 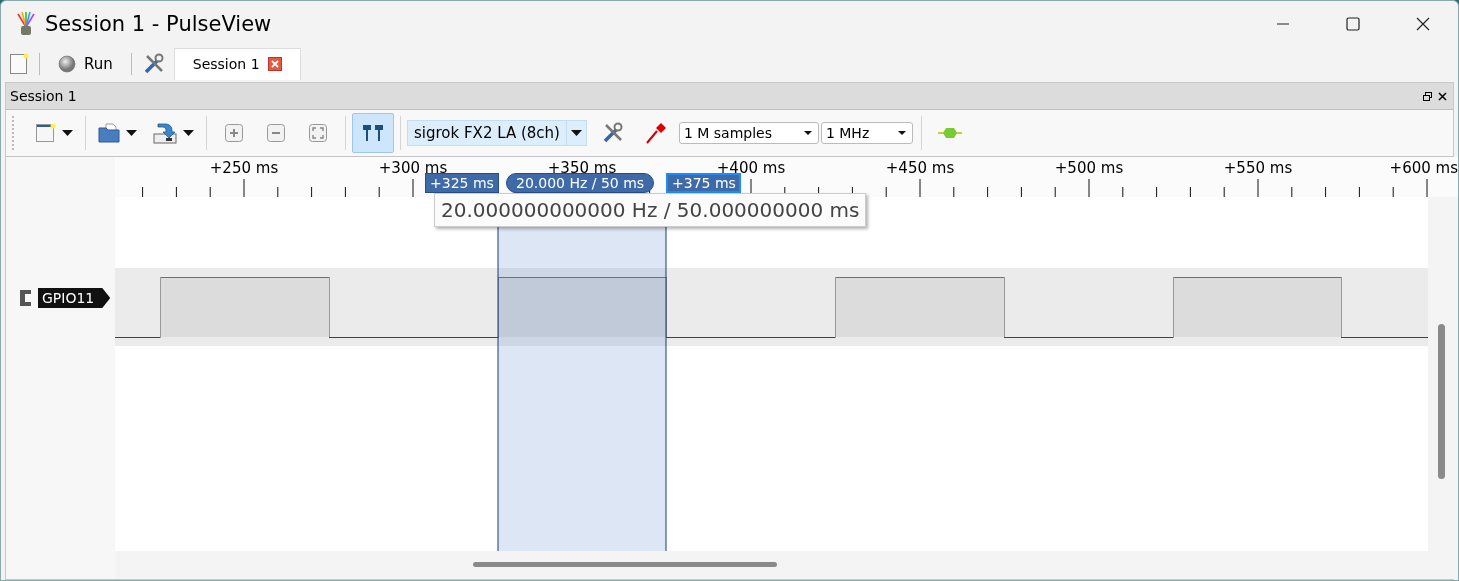 I want to click on time-label: +250 ms, so click(x=244, y=168).